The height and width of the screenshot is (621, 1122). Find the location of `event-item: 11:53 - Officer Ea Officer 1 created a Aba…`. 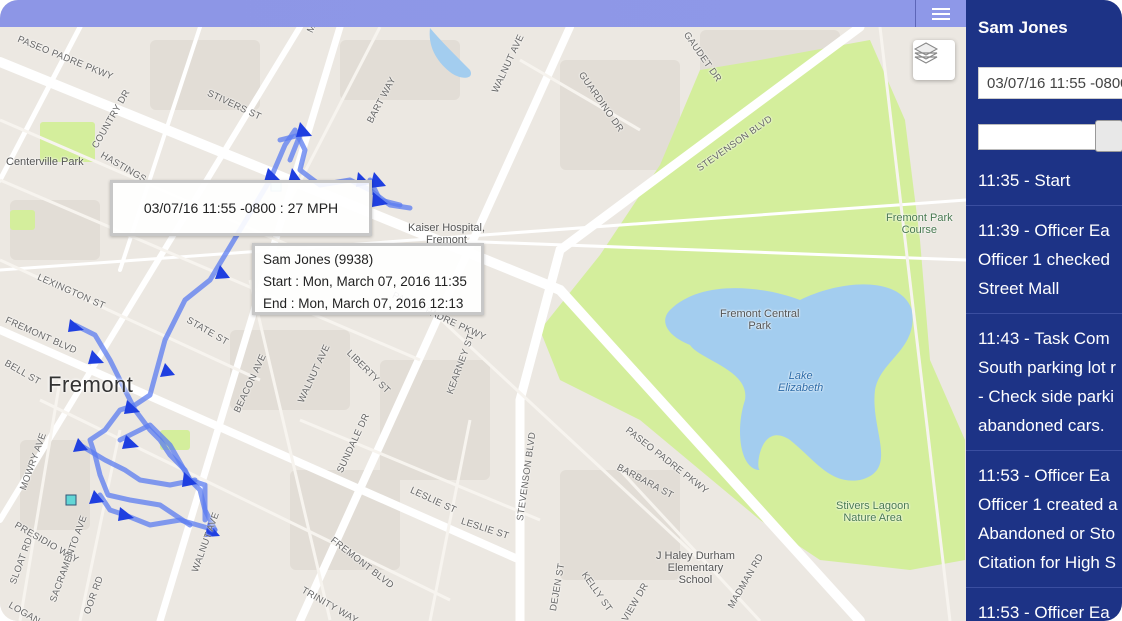

event-item: 11:53 - Officer Ea Officer 1 created a Aba… is located at coordinates (1050, 519).